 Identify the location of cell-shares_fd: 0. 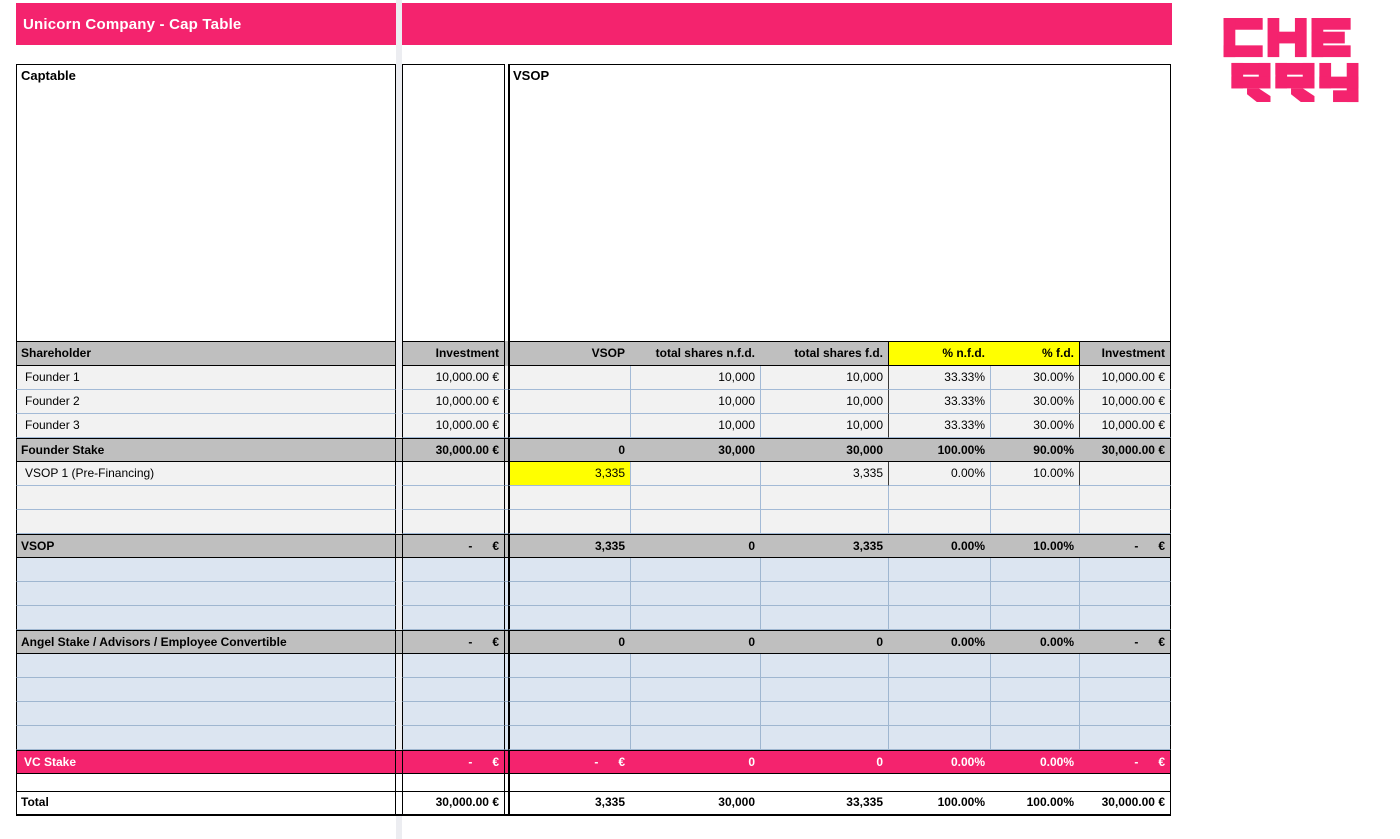
(824, 762).